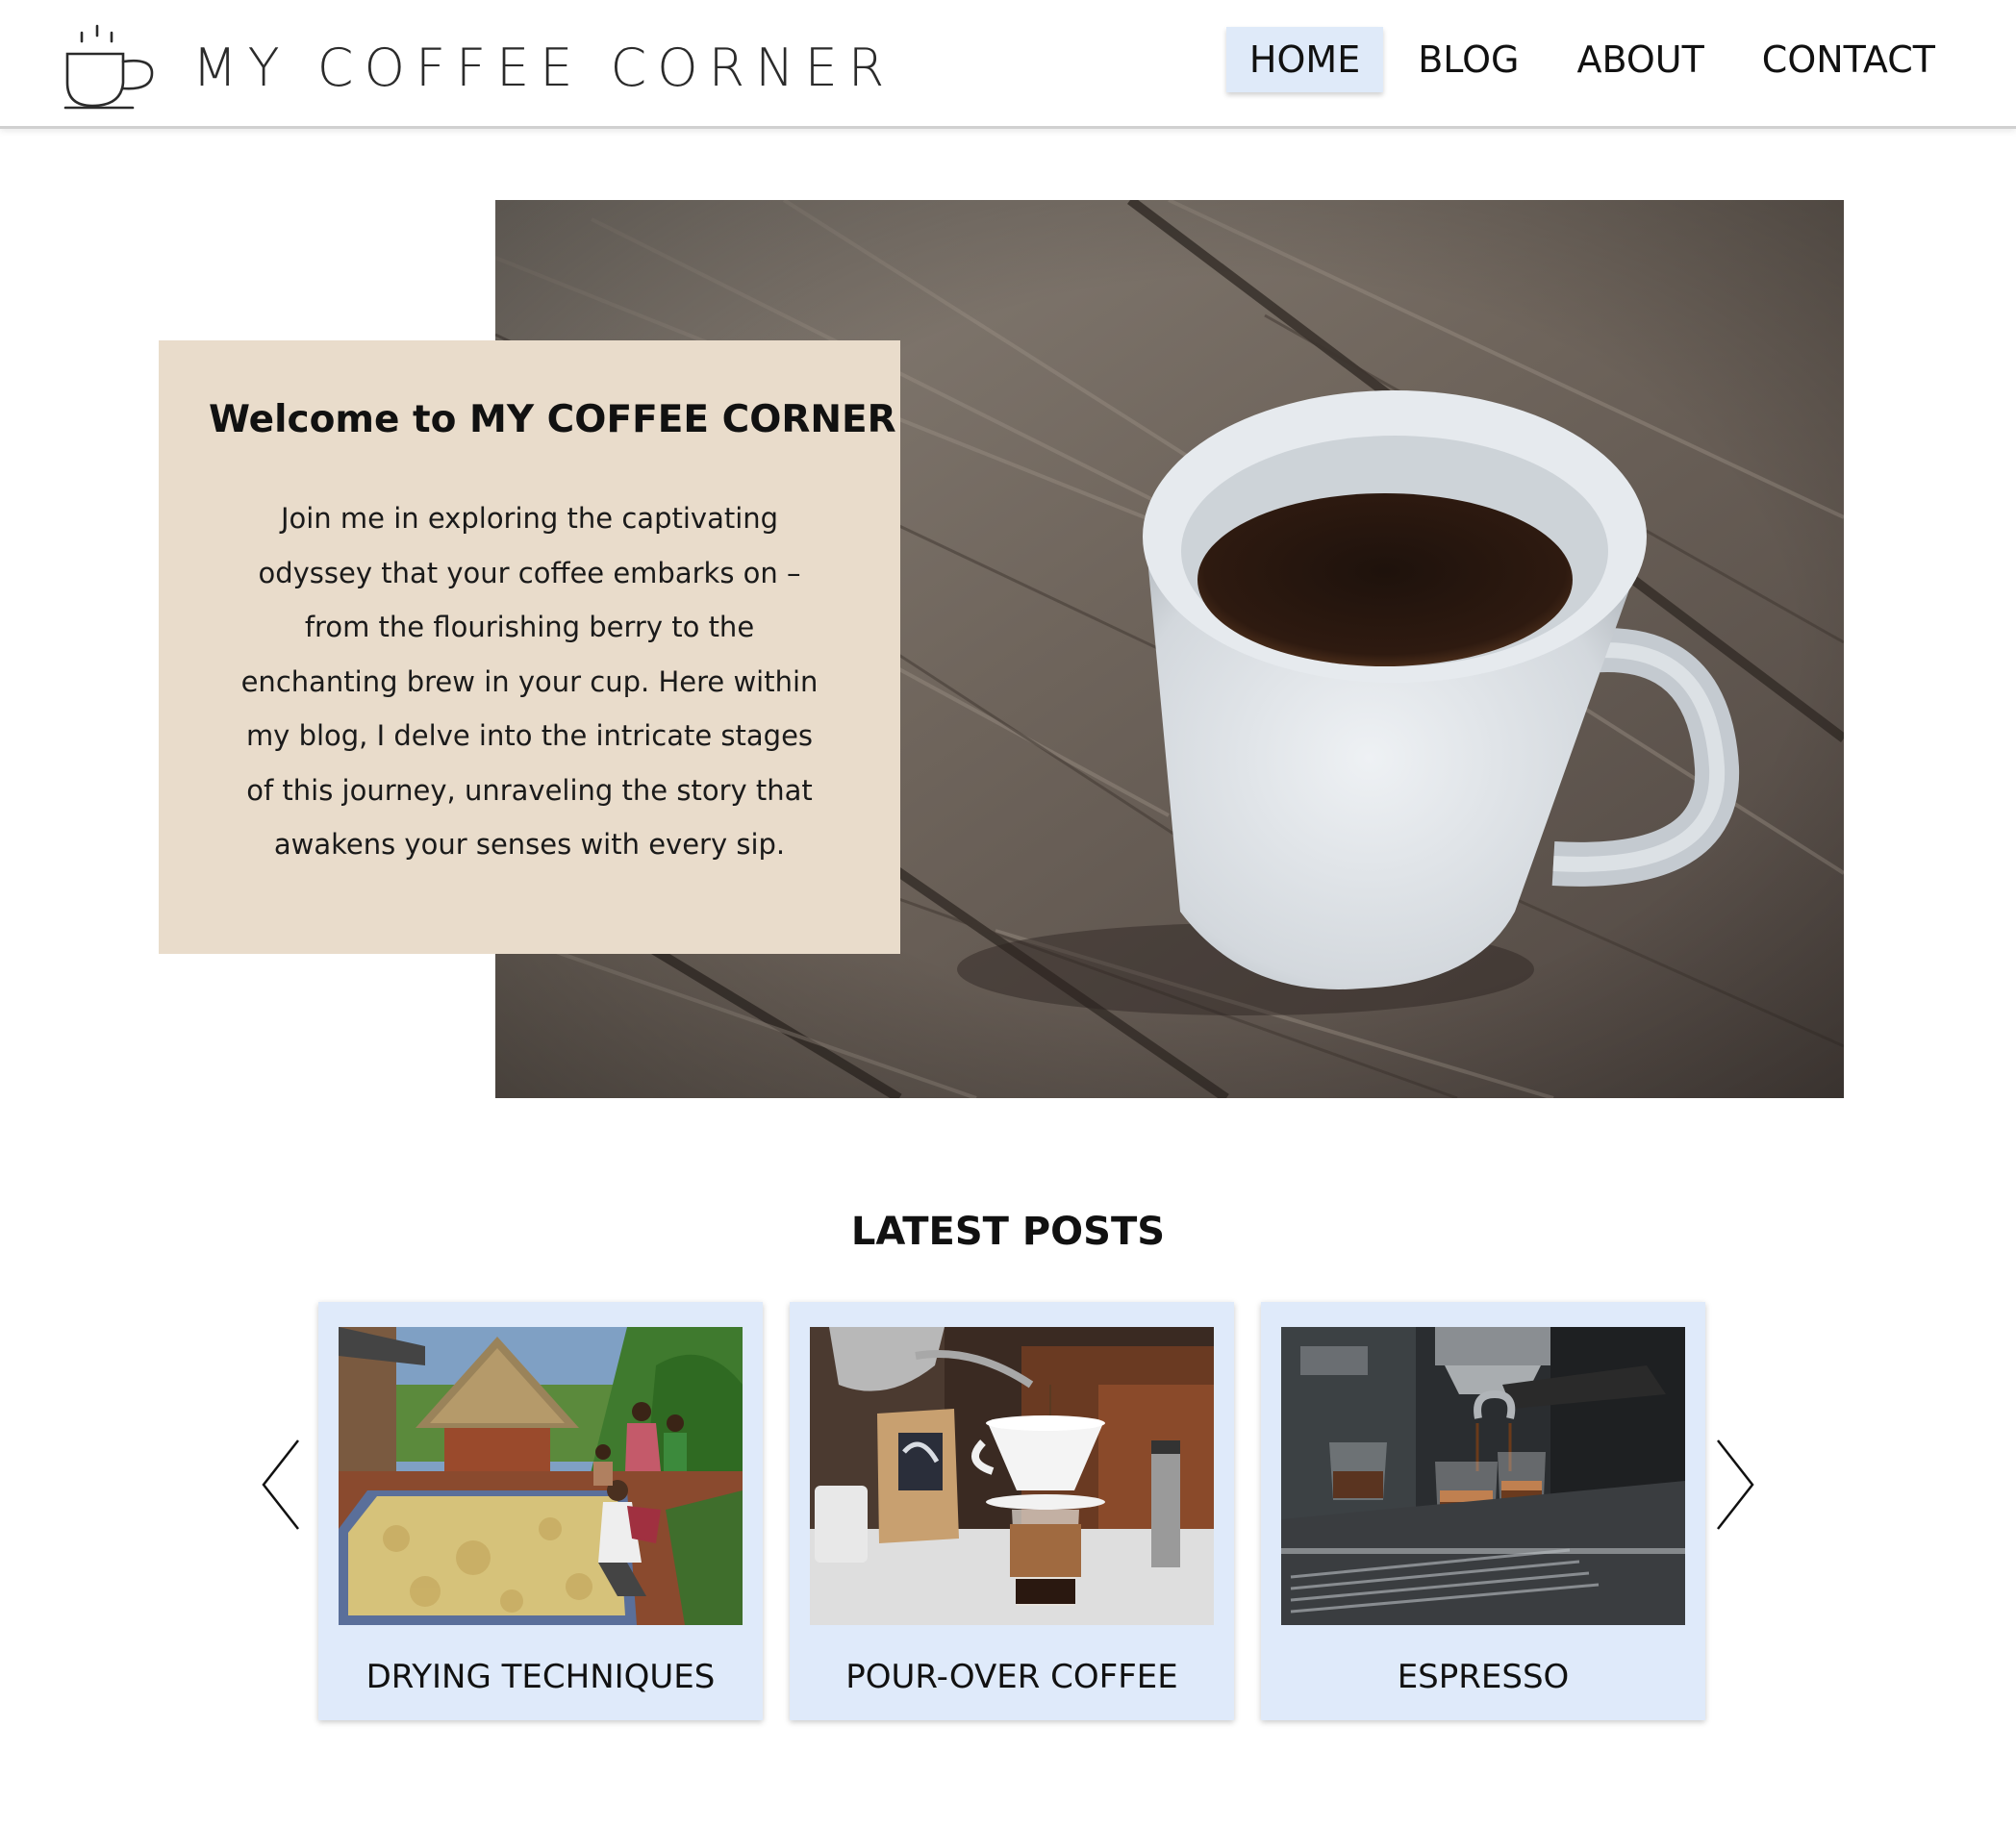 The width and height of the screenshot is (2016, 1827). Describe the element at coordinates (1008, 64) in the screenshot. I see `site-header: MY COFFEE CORNER HOME BLOG ABOUT CONTACT` at that location.